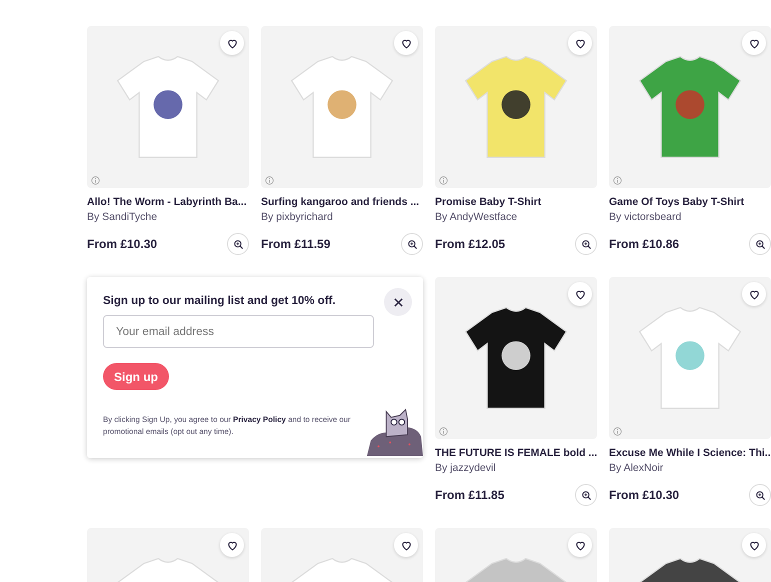  What do you see at coordinates (516, 202) in the screenshot?
I see `product-title: Promise Baby T-Shirt` at bounding box center [516, 202].